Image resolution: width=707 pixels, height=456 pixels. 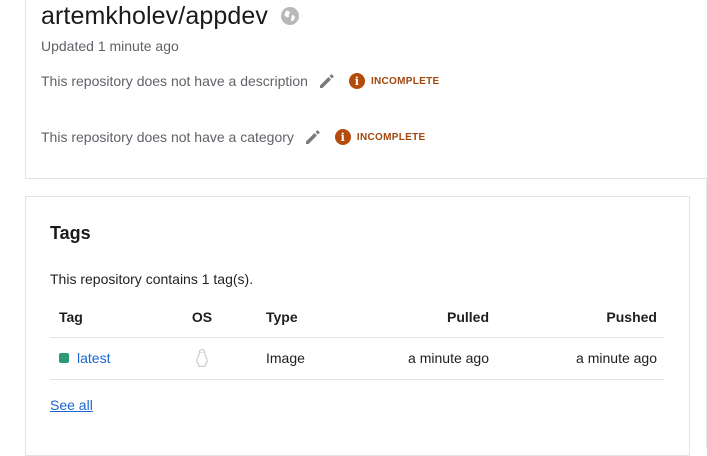 I want to click on tag-cell: latest, so click(x=84, y=358).